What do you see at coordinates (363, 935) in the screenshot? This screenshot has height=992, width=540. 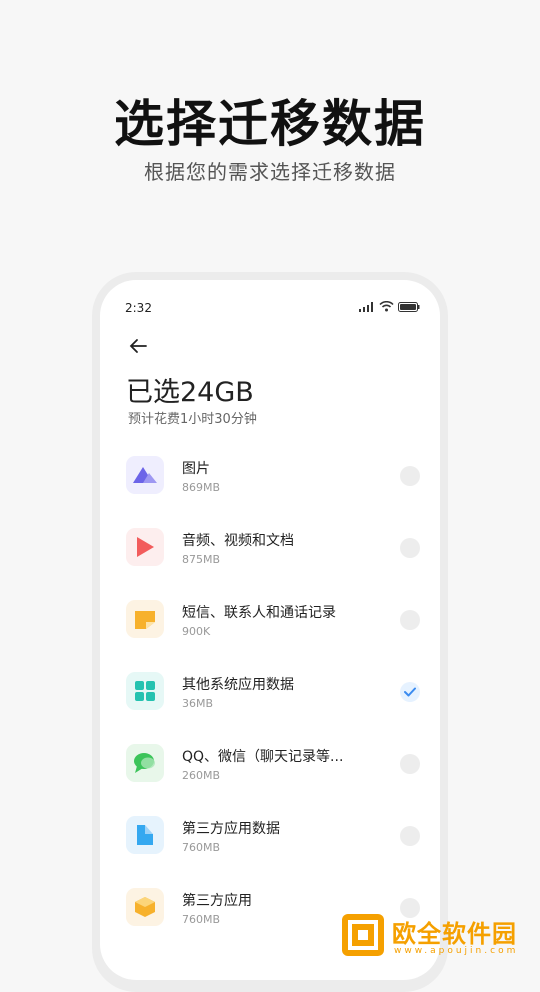 I see `logo-mark-icon` at bounding box center [363, 935].